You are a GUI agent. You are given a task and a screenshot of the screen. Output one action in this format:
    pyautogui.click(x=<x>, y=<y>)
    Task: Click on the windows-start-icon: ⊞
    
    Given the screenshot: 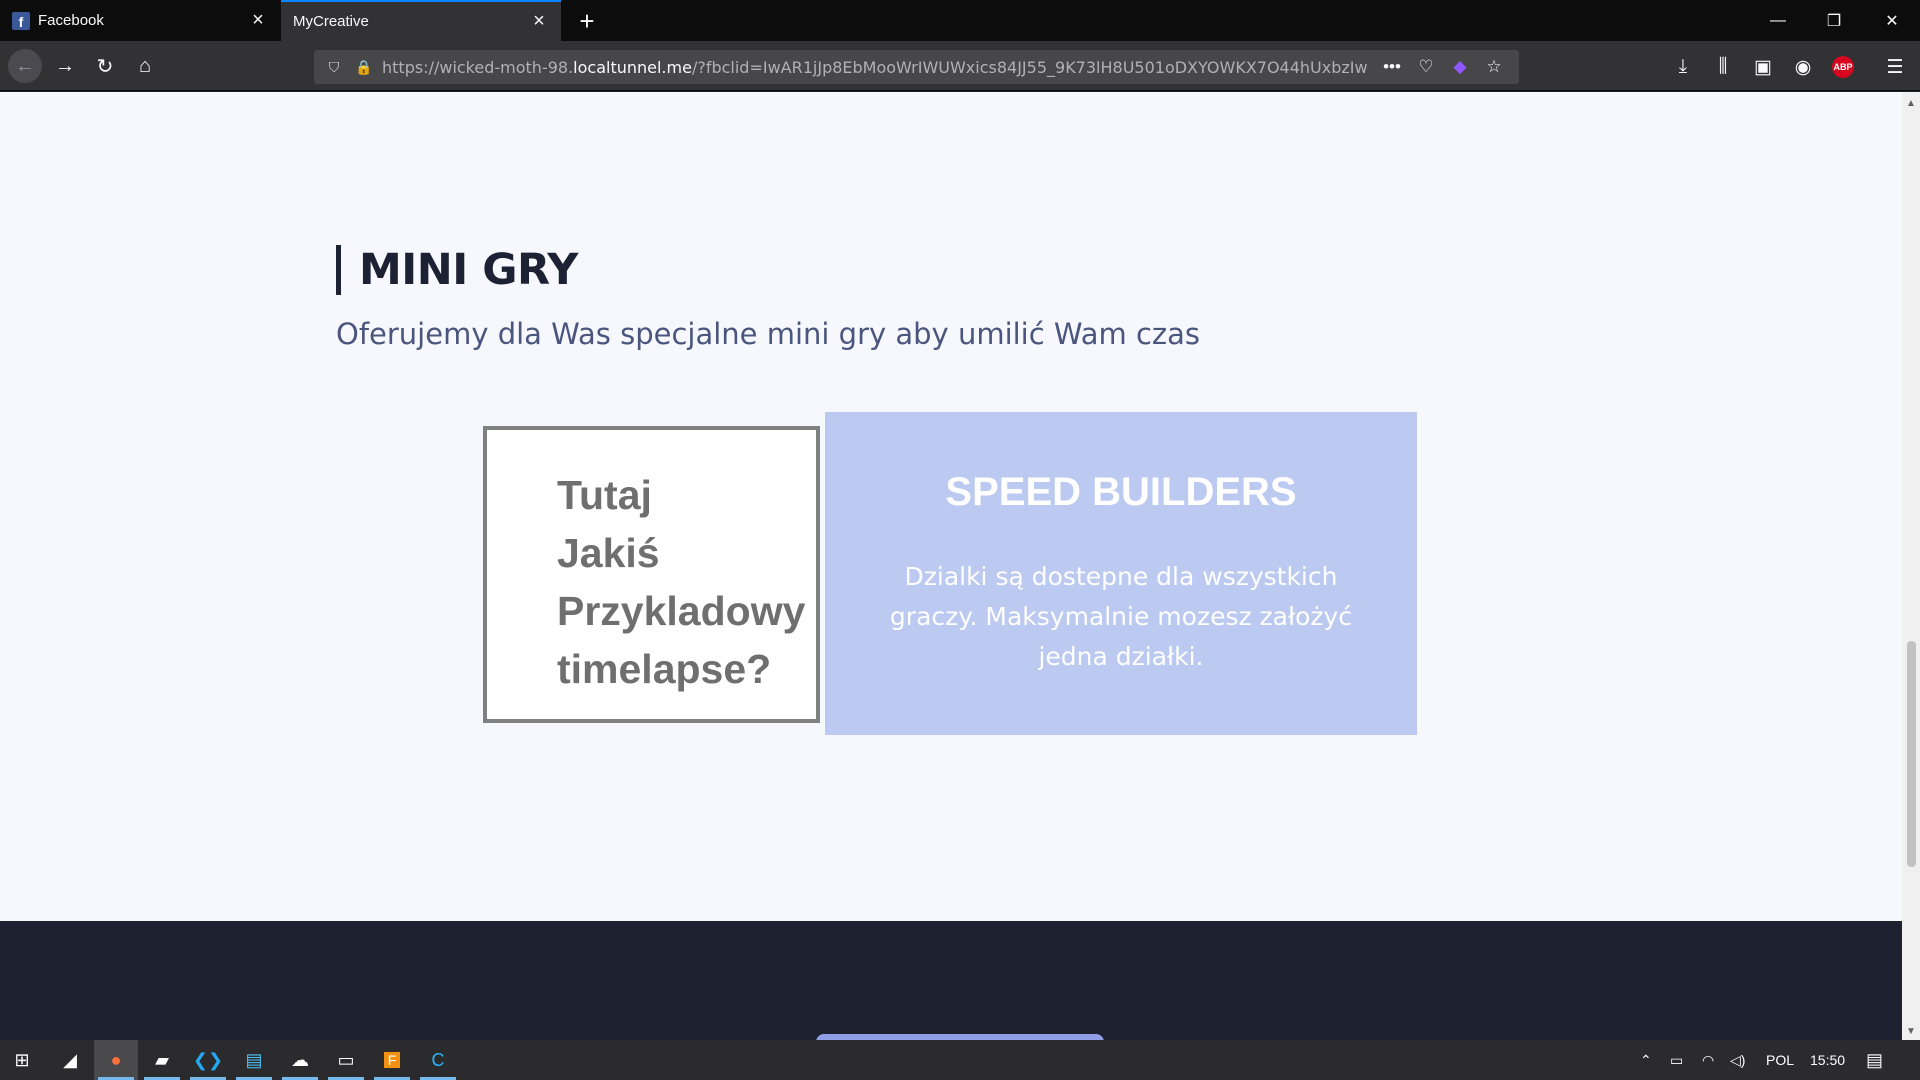 What is the action you would take?
    pyautogui.click(x=22, y=1060)
    